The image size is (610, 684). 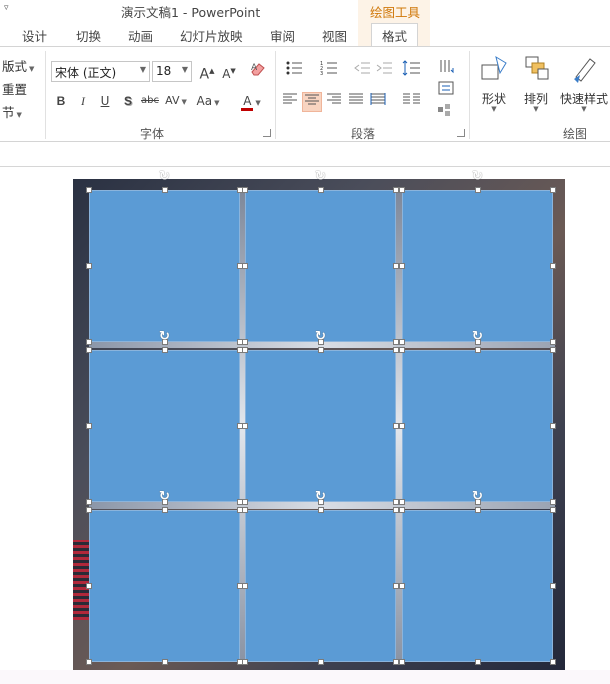 What do you see at coordinates (267, 133) in the screenshot?
I see `font-dialog-launcher-icon` at bounding box center [267, 133].